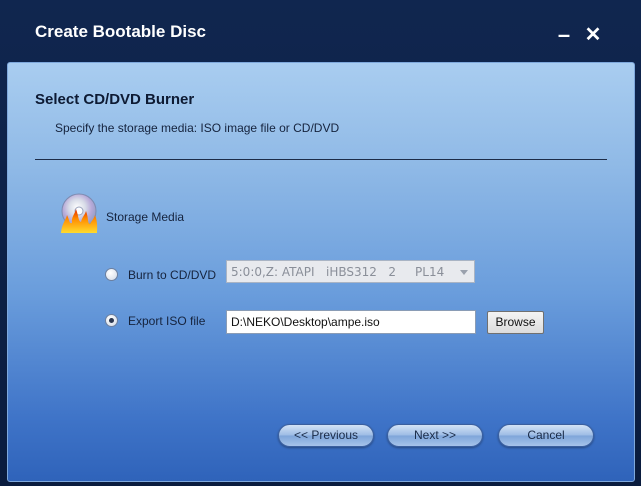 The height and width of the screenshot is (486, 641). Describe the element at coordinates (120, 31) in the screenshot. I see `window-title: Create Bootable Disc` at that location.